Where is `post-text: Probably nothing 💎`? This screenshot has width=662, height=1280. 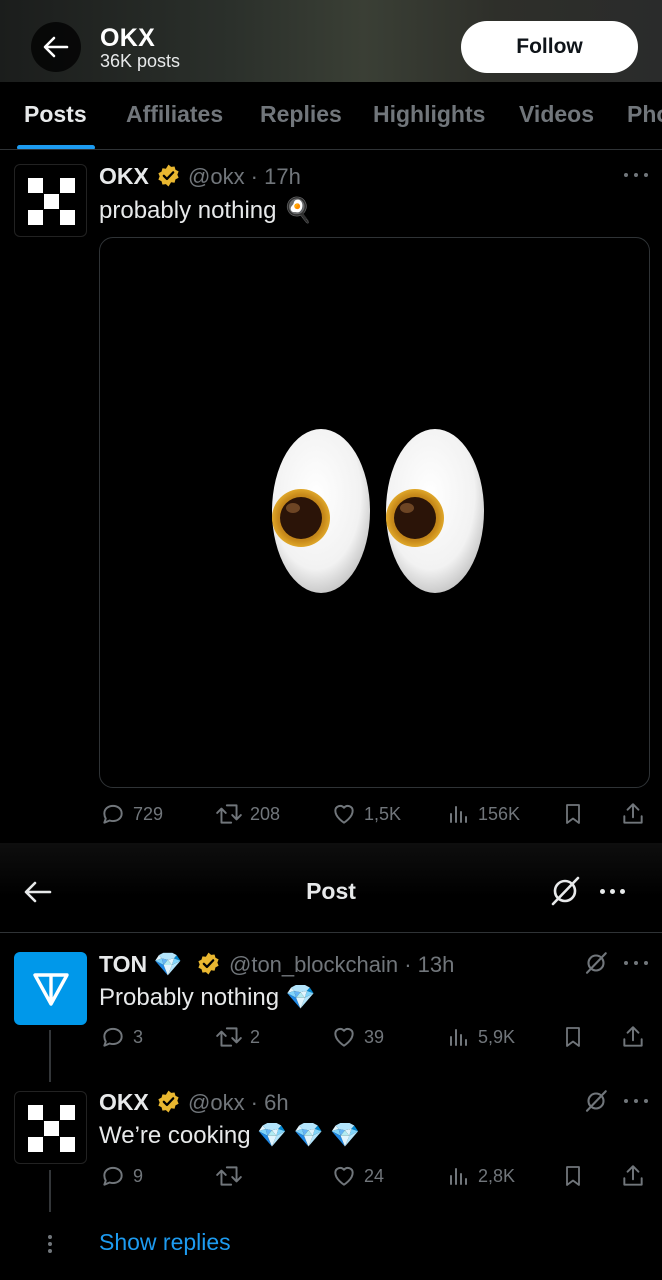
post-text: Probably nothing 💎 is located at coordinates (207, 997).